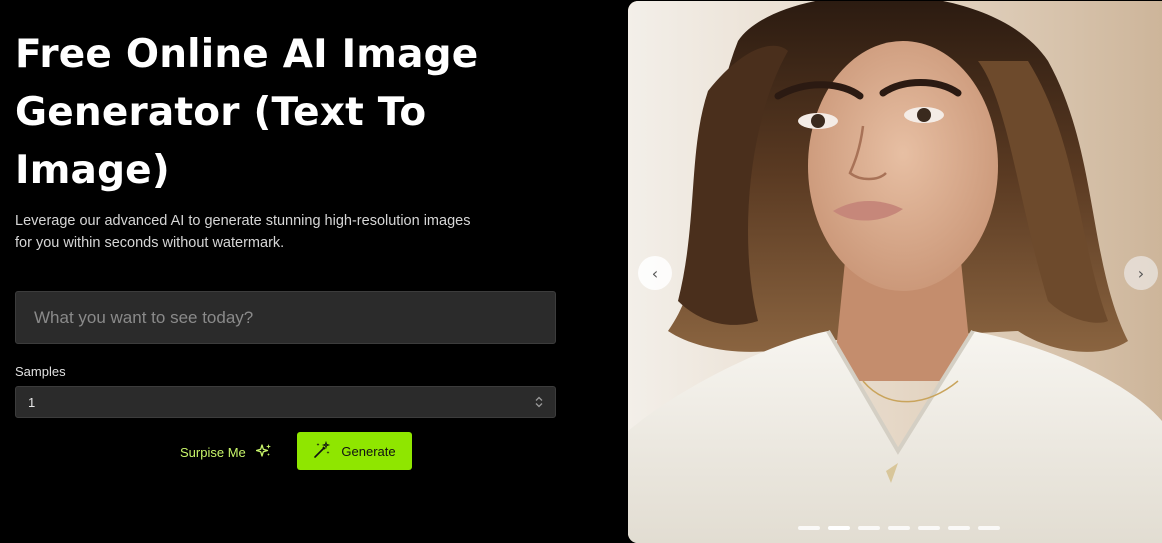 The width and height of the screenshot is (1162, 543). What do you see at coordinates (285, 317) in the screenshot?
I see `prompt-input` at bounding box center [285, 317].